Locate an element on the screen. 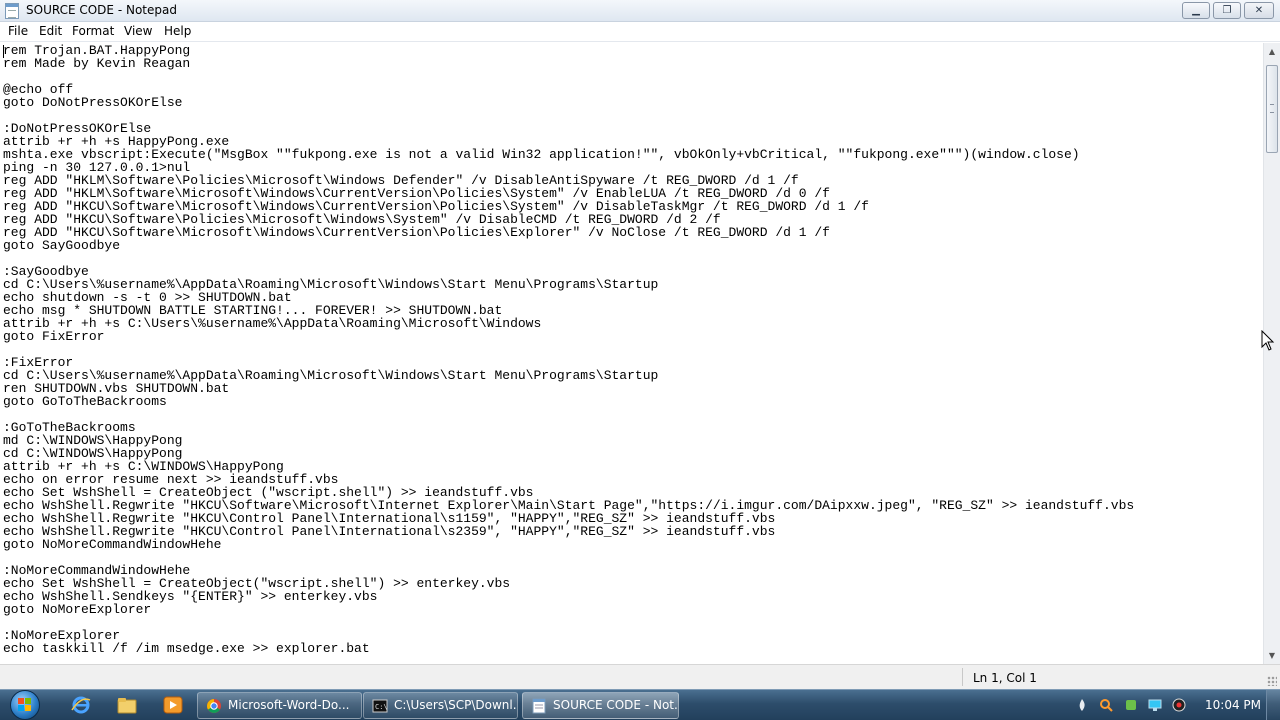  maximize-button: ❐ is located at coordinates (1227, 10).